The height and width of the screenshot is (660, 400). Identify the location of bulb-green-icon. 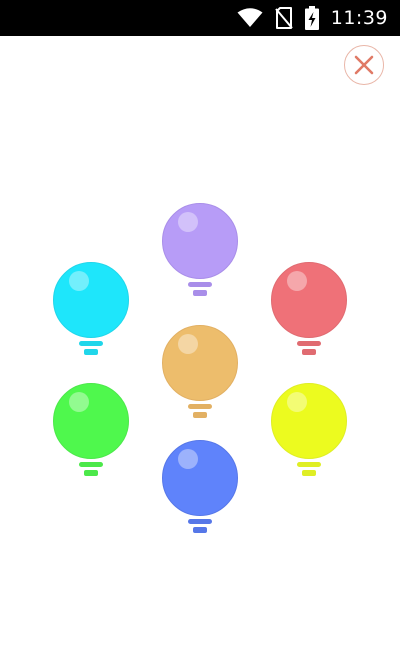
(91, 429).